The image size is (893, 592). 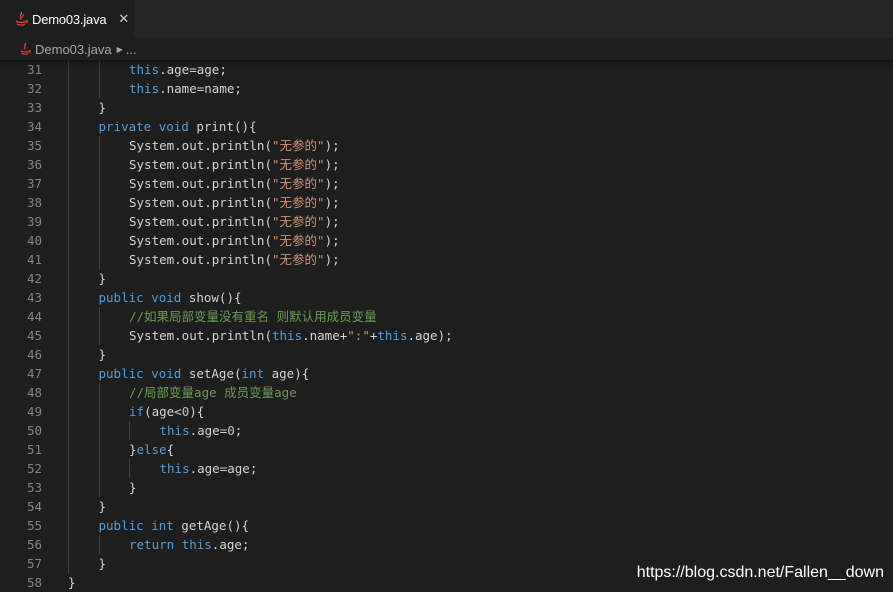 What do you see at coordinates (34, 430) in the screenshot?
I see `line-number: 50` at bounding box center [34, 430].